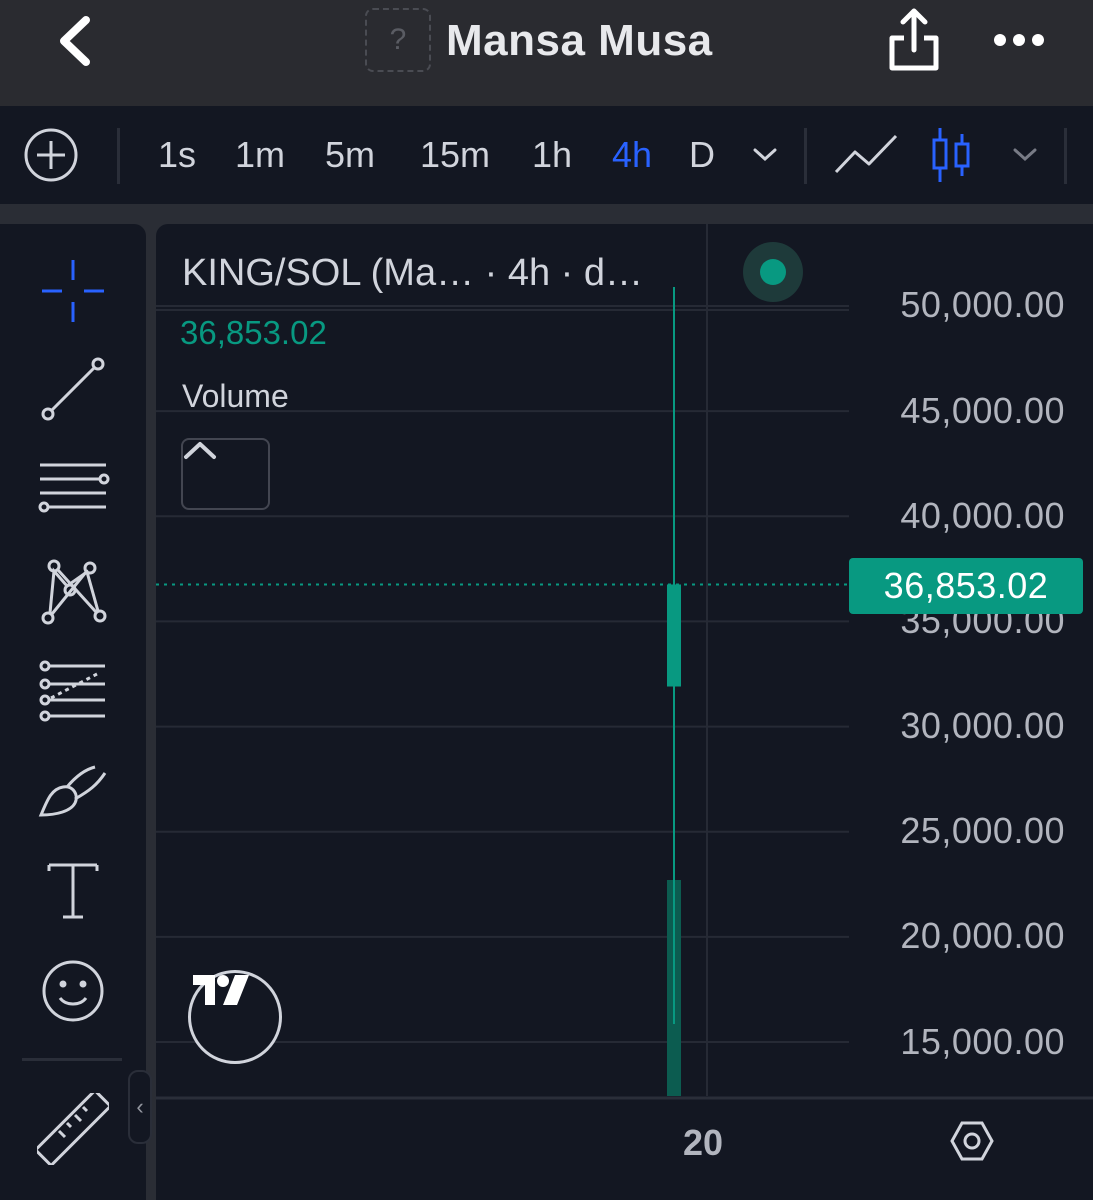 The height and width of the screenshot is (1200, 1093). Describe the element at coordinates (51, 155) in the screenshot. I see `add-symbol-plus-icon` at that location.